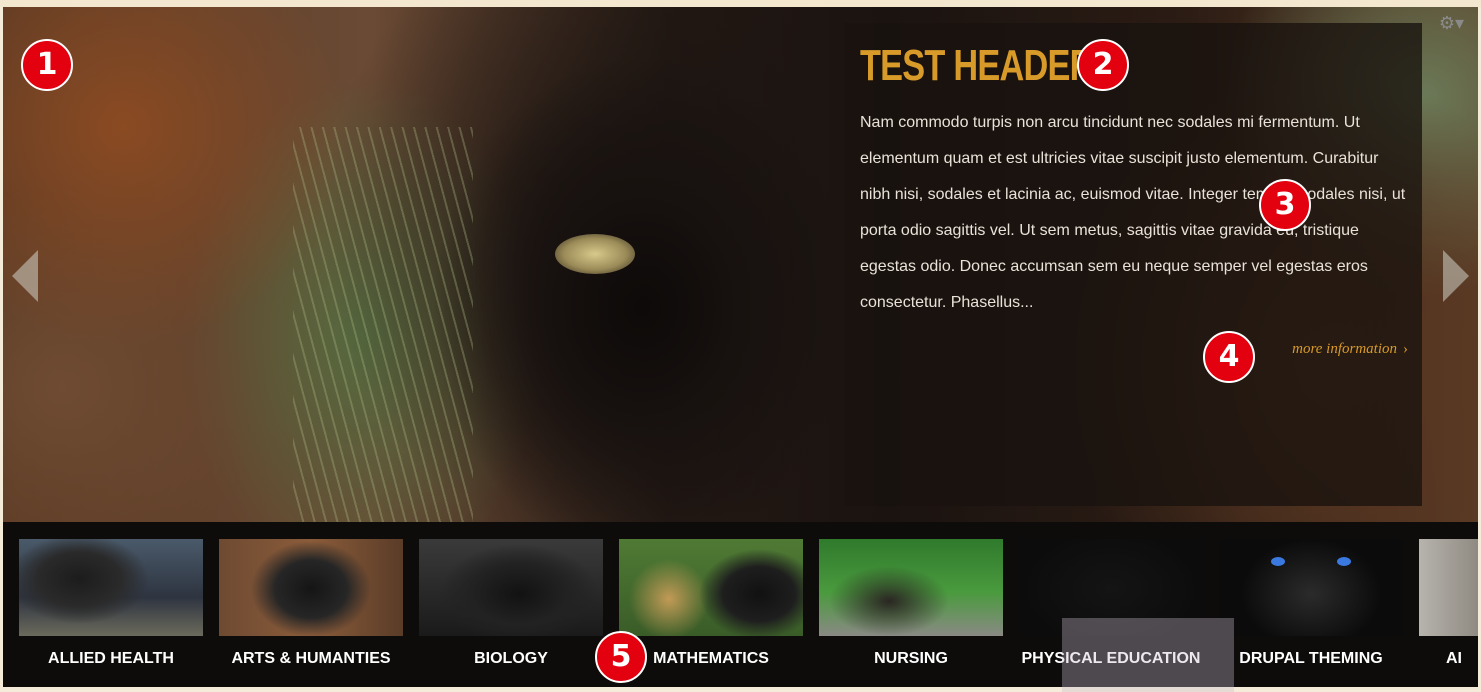 Image resolution: width=1481 pixels, height=692 pixels. What do you see at coordinates (621, 657) in the screenshot?
I see `annotation-marker-5: 5` at bounding box center [621, 657].